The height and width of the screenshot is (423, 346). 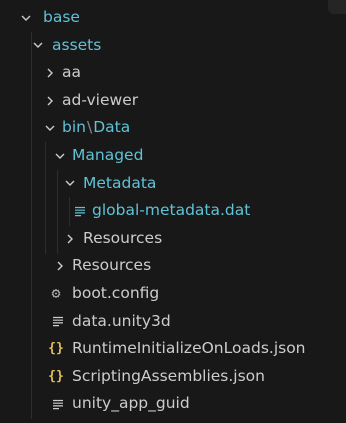 I want to click on tree-item-label: ScriptingAssemblies.json, so click(x=168, y=375).